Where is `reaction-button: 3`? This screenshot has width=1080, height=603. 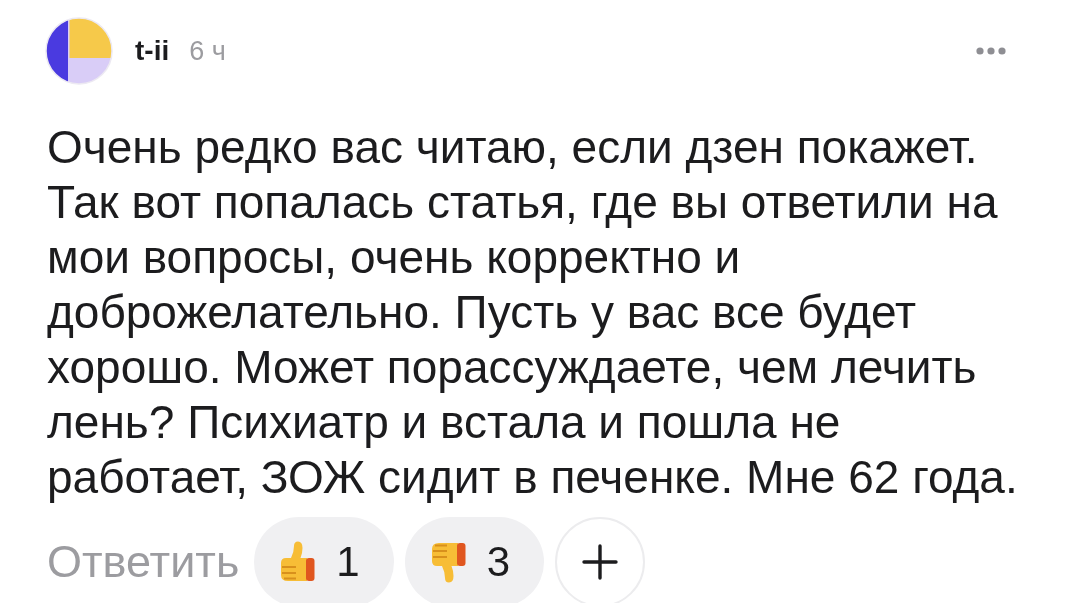 reaction-button: 3 is located at coordinates (474, 560).